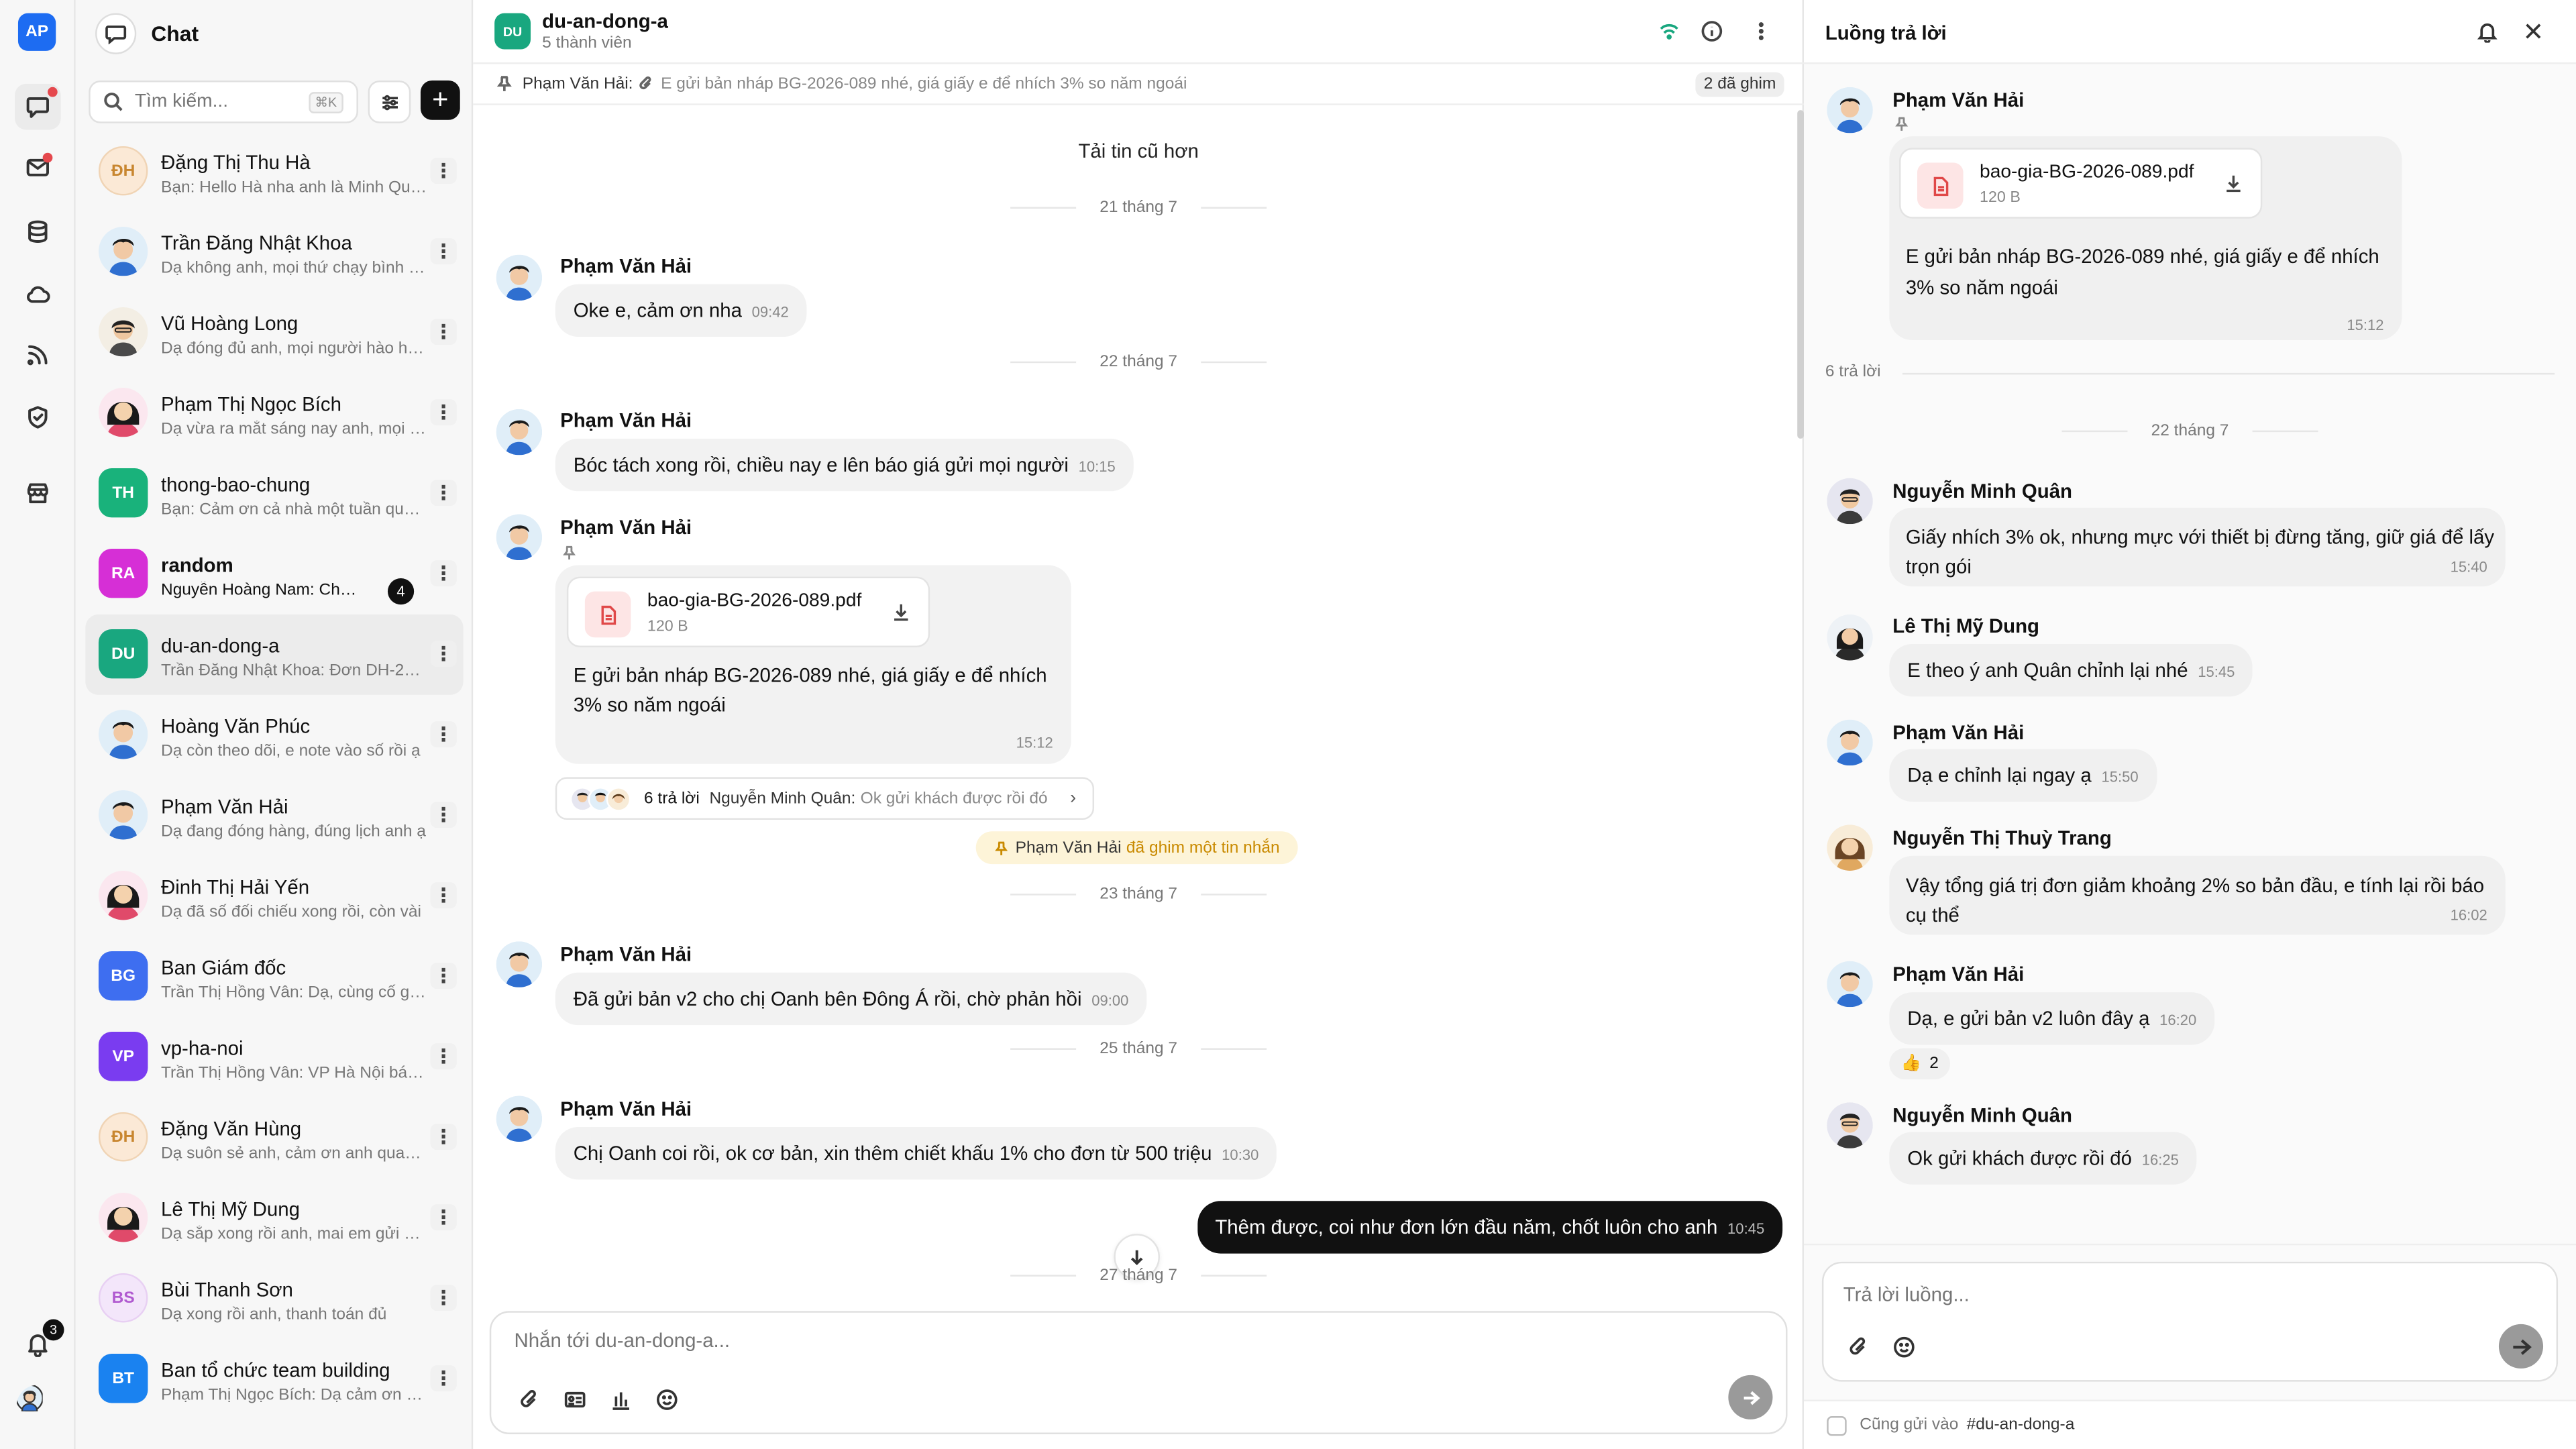  I want to click on message-bubble: Oke e, cảm ơn nha 09:42, so click(681, 310).